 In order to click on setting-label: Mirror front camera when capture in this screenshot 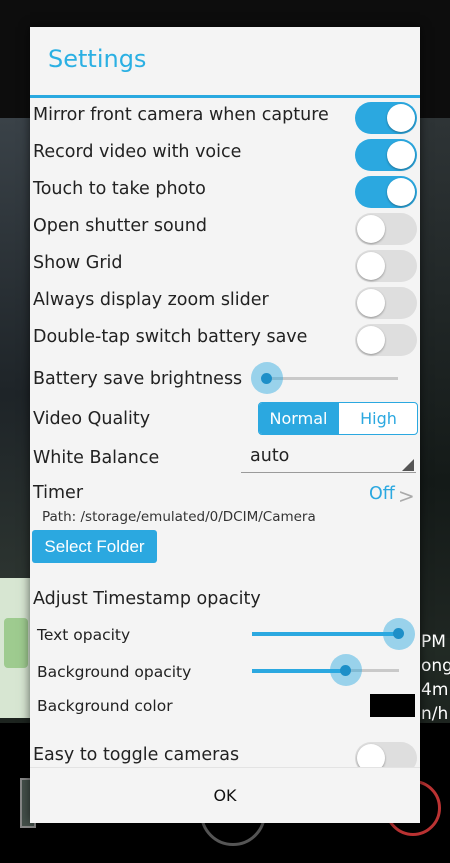, I will do `click(181, 115)`.